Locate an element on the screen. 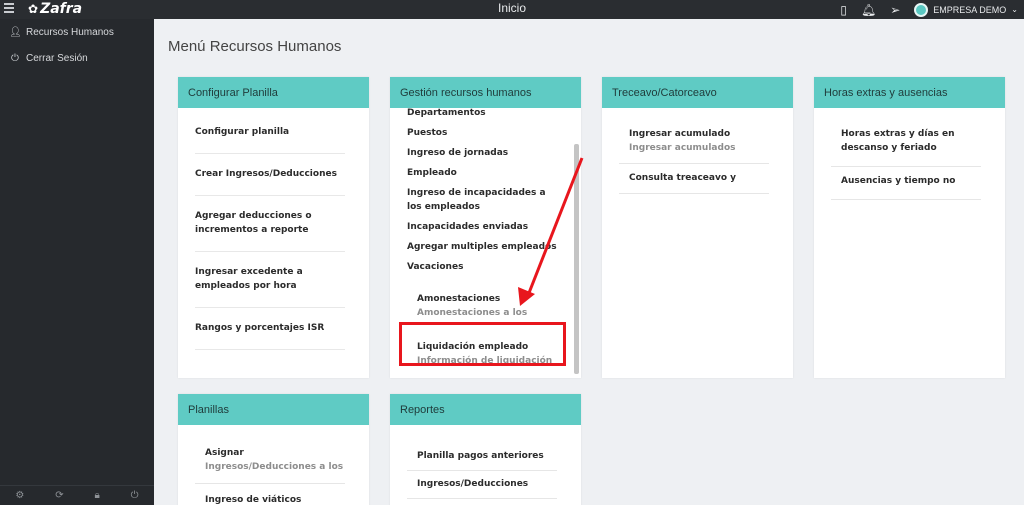 The image size is (1024, 505). card-header: Gestión recursos humanos is located at coordinates (485, 92).